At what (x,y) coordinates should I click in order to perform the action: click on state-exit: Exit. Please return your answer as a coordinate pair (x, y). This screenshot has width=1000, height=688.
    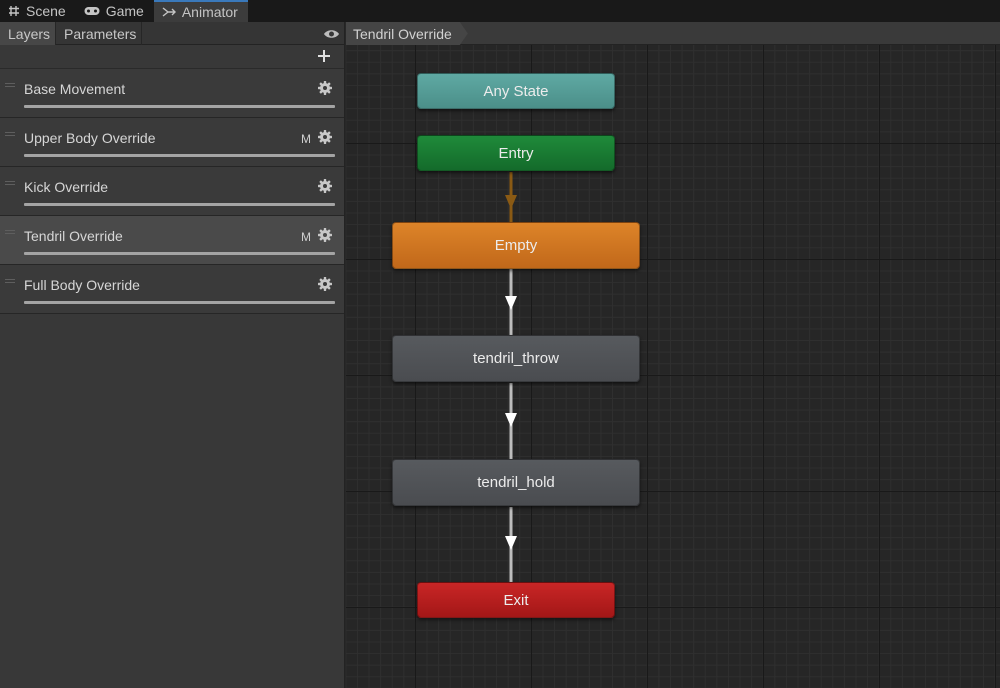
    Looking at the image, I should click on (516, 600).